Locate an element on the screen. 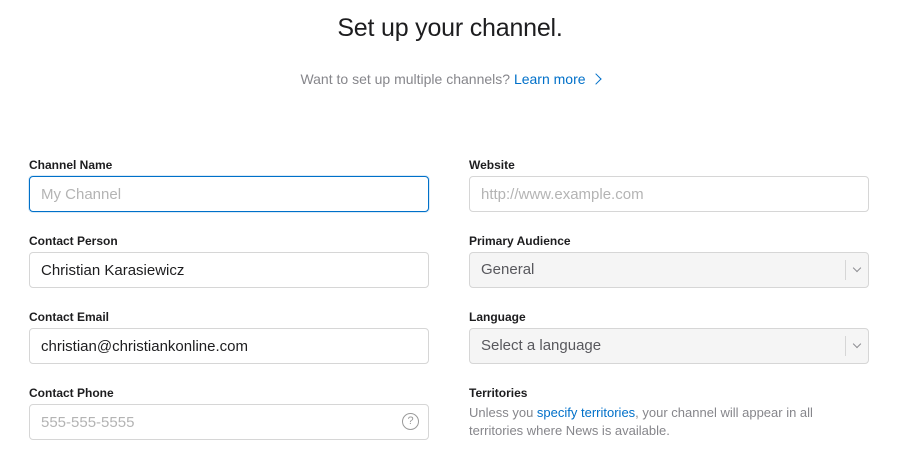  contact-person-input is located at coordinates (229, 270).